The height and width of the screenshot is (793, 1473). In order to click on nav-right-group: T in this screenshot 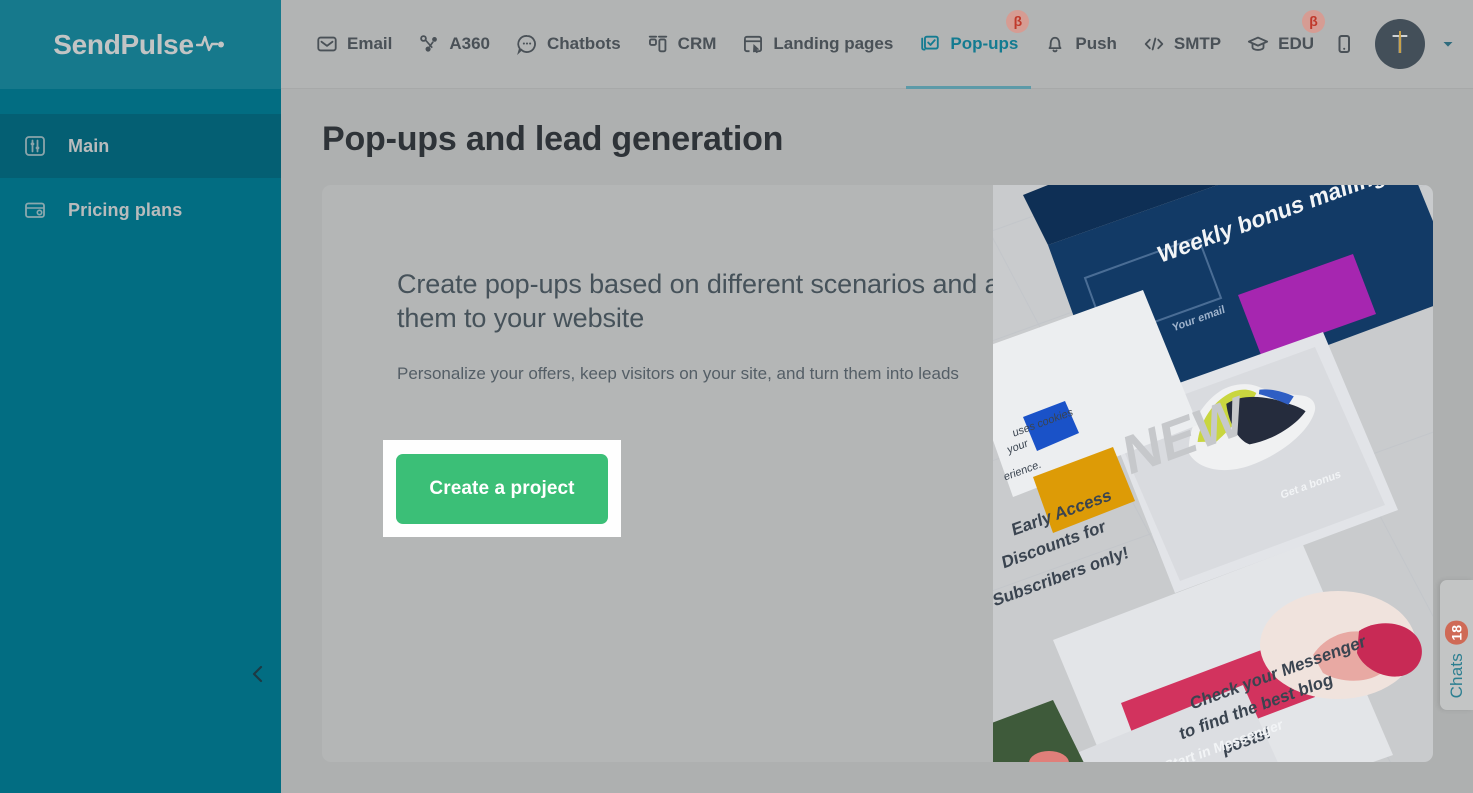, I will do `click(1401, 44)`.